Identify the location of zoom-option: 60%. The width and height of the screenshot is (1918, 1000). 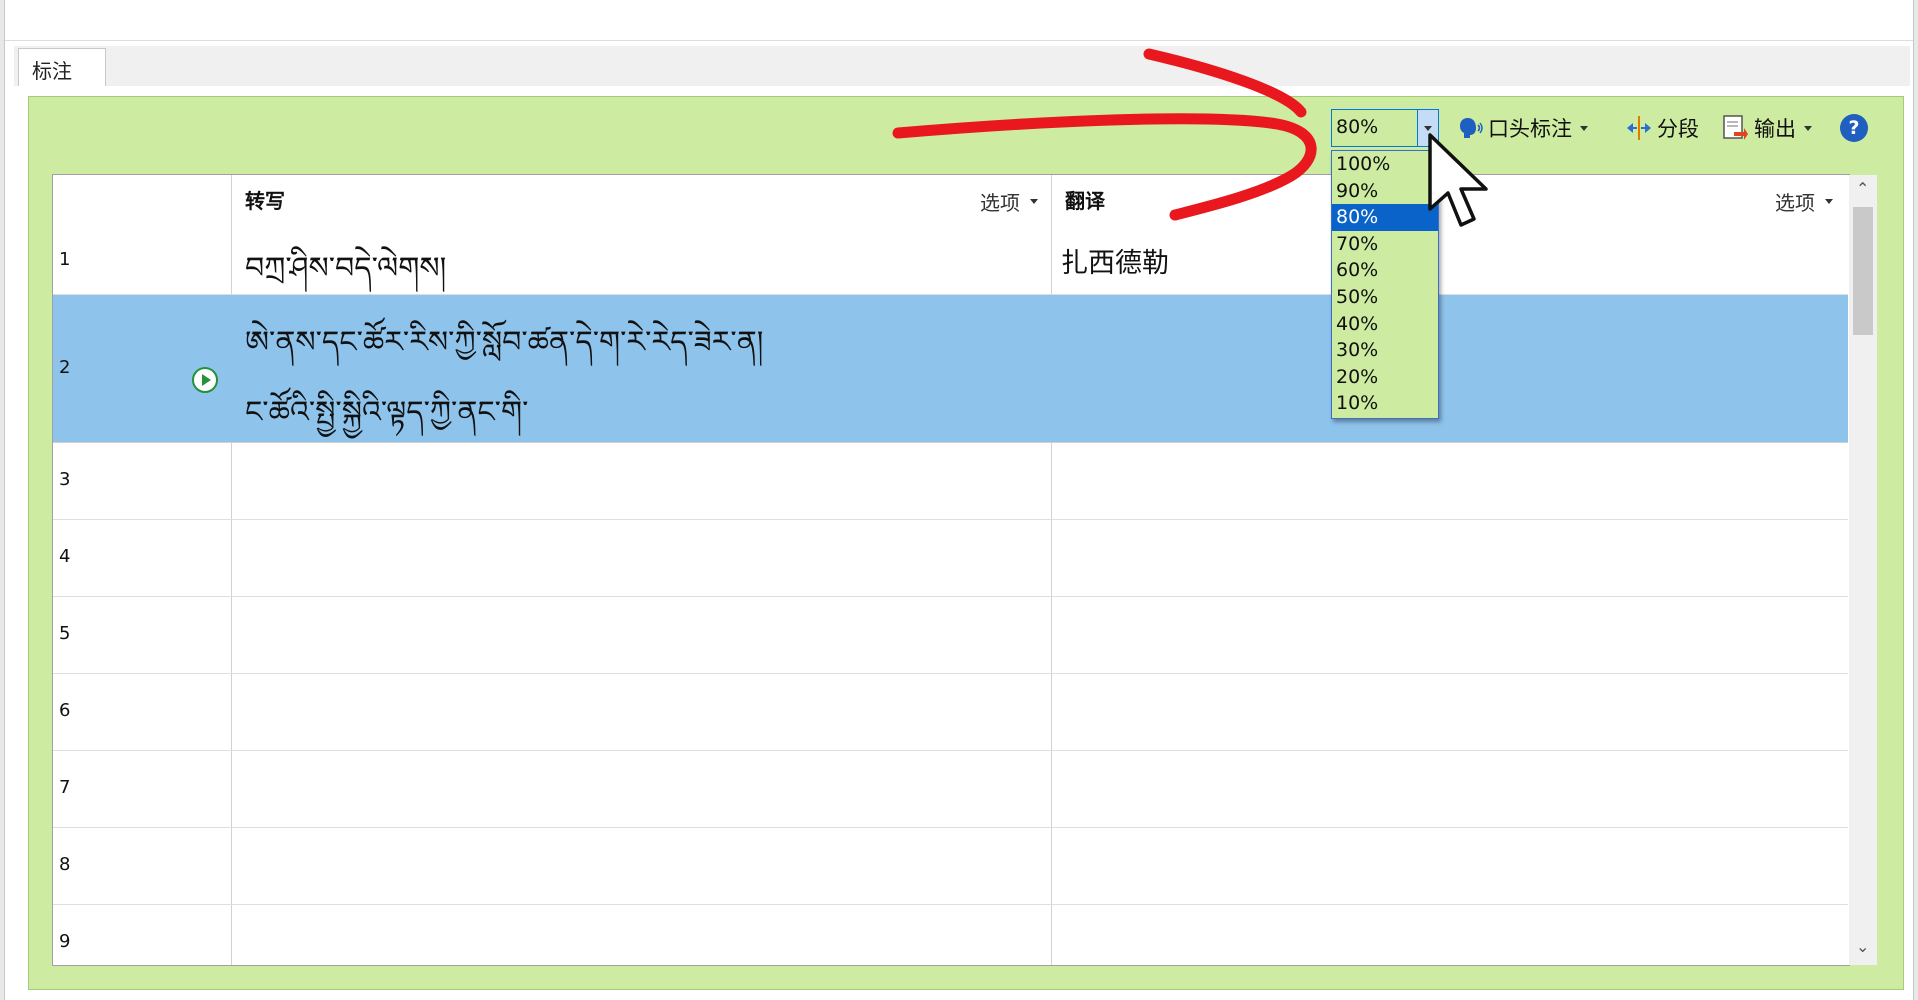
(1385, 270).